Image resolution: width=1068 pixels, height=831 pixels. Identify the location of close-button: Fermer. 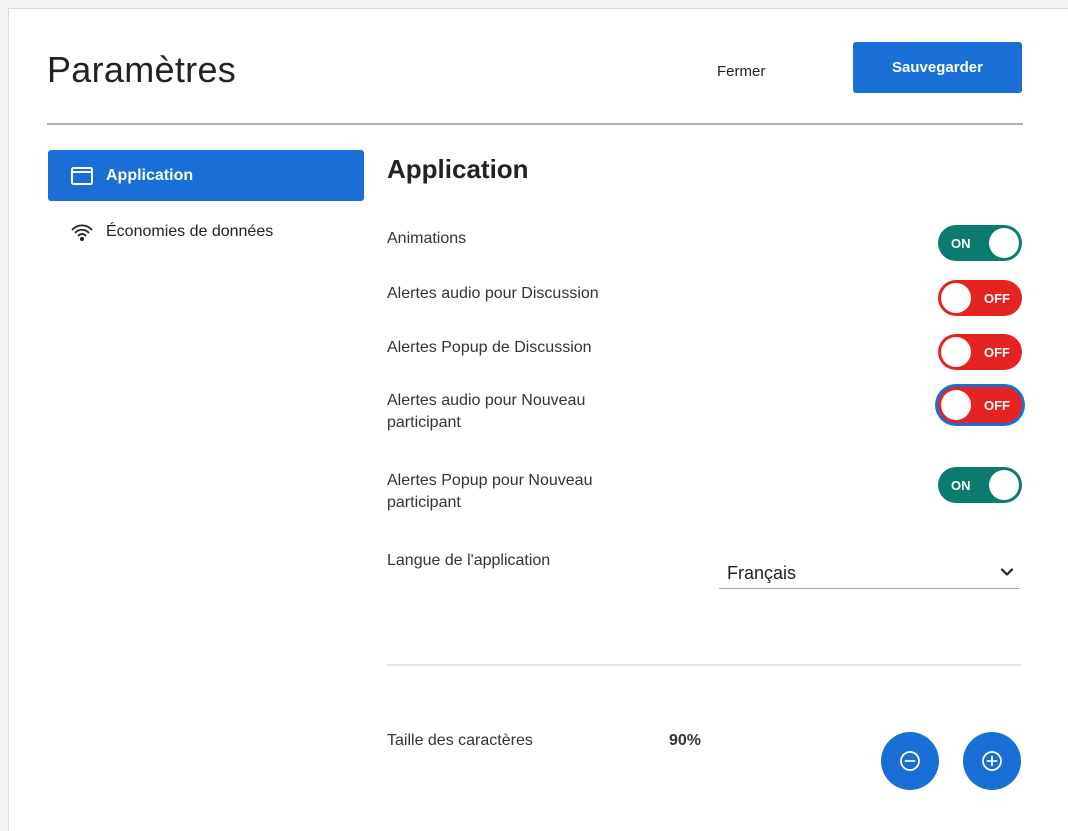
(741, 71).